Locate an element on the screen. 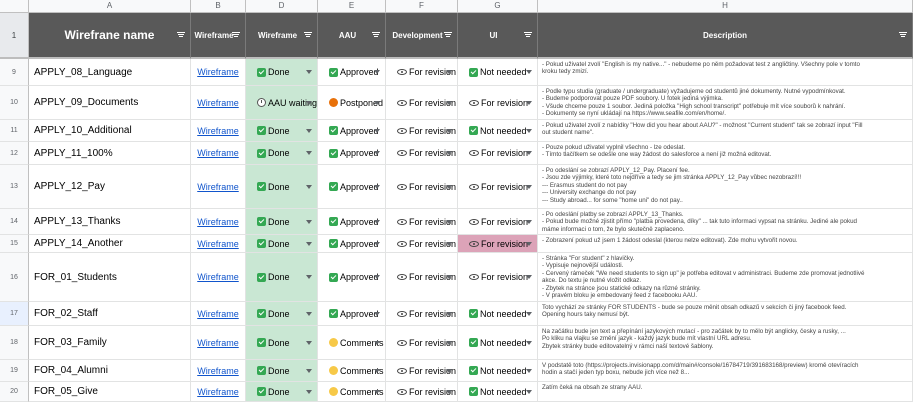 Image resolution: width=913 pixels, height=402 pixels. wireframe-name-cell: APPLY_13_Thanks is located at coordinates (110, 222).